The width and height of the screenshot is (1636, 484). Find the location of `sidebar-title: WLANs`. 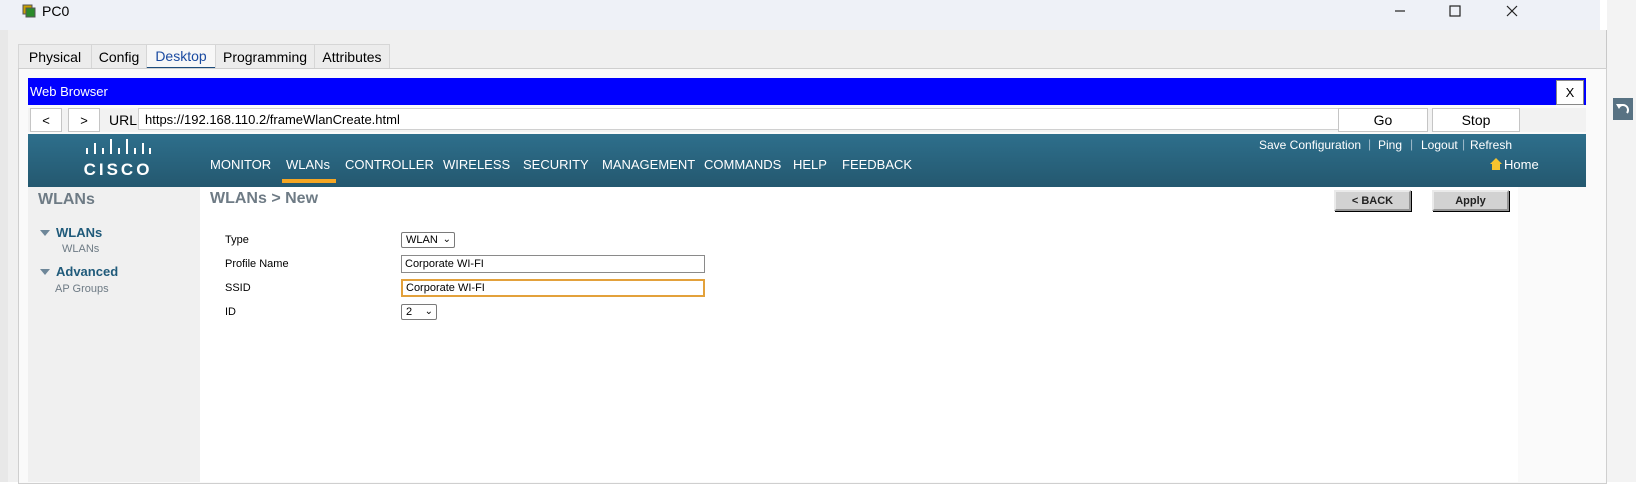

sidebar-title: WLANs is located at coordinates (66, 199).